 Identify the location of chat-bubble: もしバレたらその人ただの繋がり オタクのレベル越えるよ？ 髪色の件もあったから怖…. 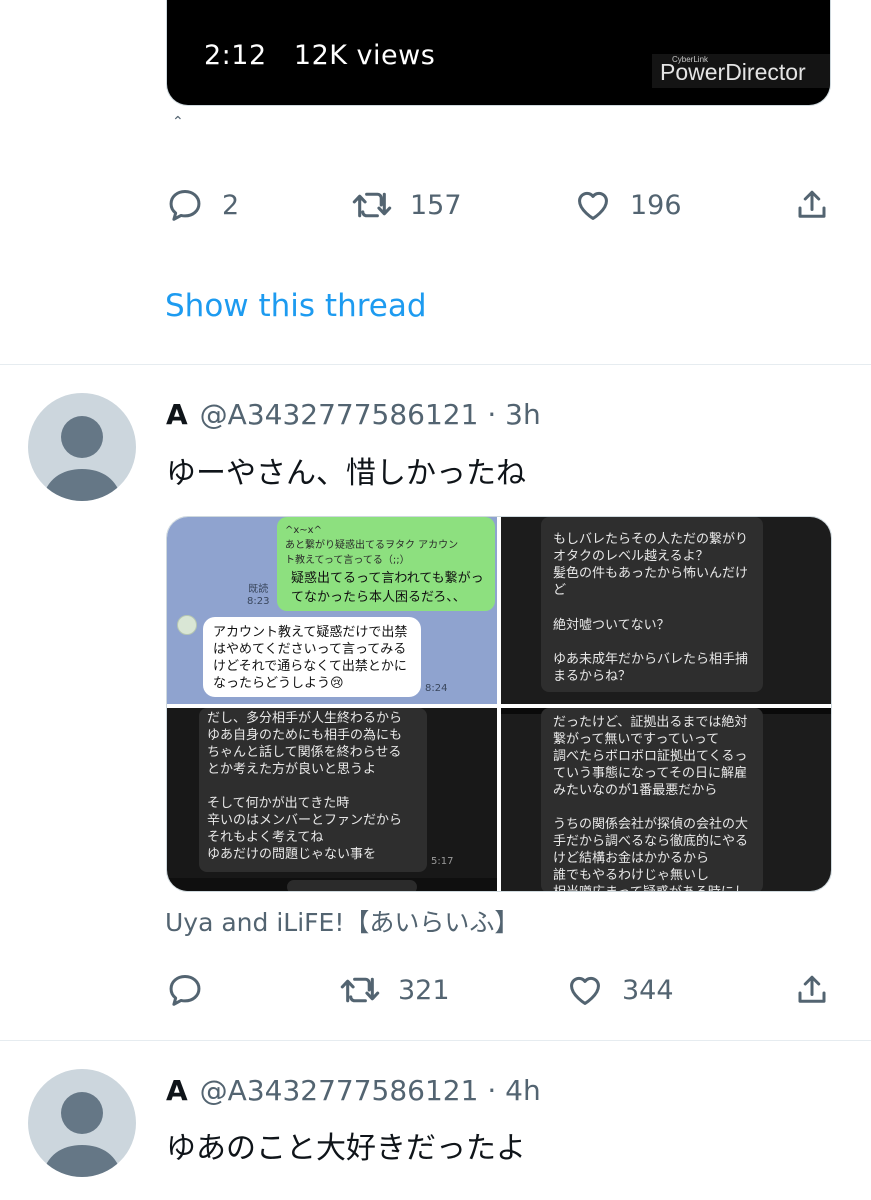
(652, 604).